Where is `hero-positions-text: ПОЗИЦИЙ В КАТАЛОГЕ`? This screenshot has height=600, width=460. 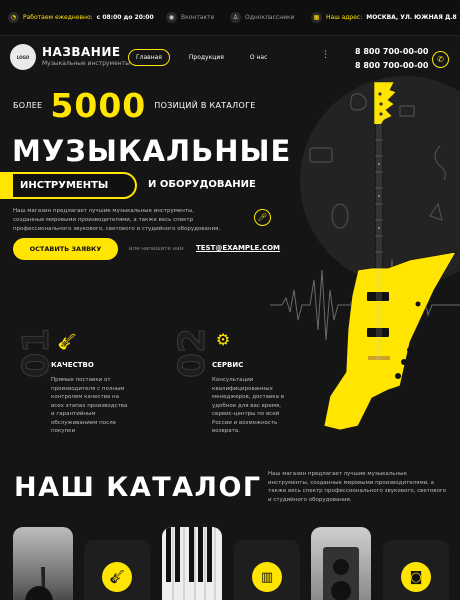 hero-positions-text: ПОЗИЦИЙ В КАТАЛОГЕ is located at coordinates (205, 105).